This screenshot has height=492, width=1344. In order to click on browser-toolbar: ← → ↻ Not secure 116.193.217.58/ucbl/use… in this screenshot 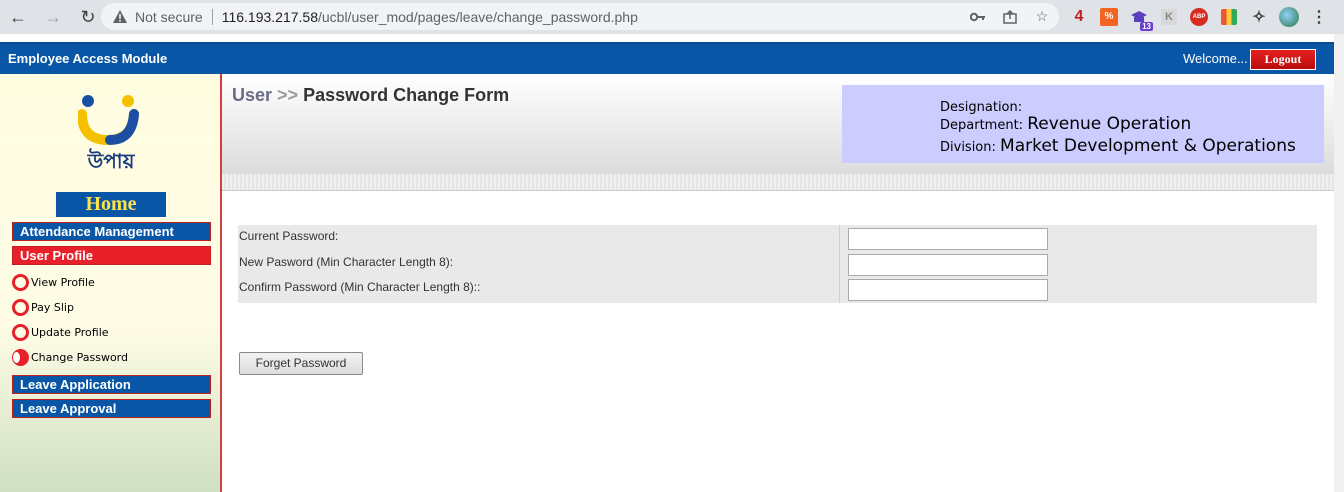, I will do `click(672, 17)`.